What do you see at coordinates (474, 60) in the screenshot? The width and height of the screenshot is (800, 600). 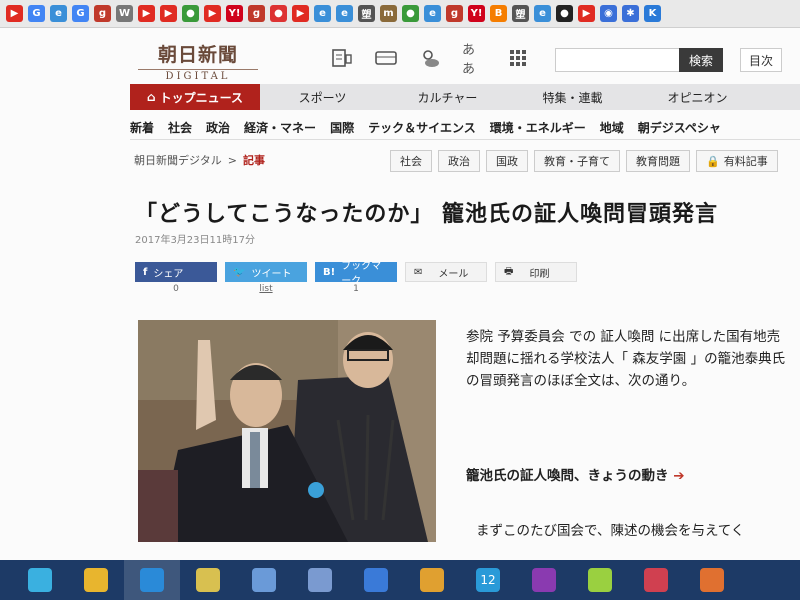 I see `font-size-icon: ああ` at bounding box center [474, 60].